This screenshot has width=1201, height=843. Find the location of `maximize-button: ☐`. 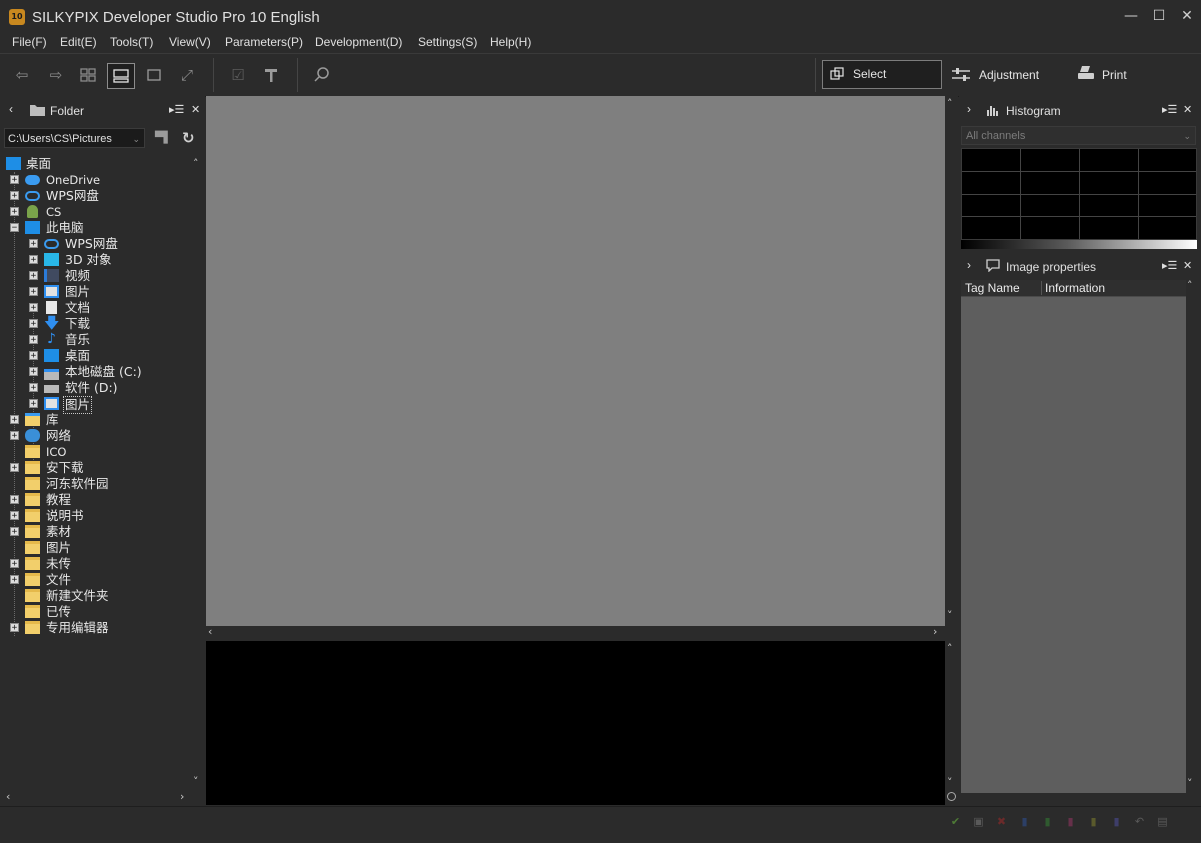

maximize-button: ☐ is located at coordinates (1159, 16).